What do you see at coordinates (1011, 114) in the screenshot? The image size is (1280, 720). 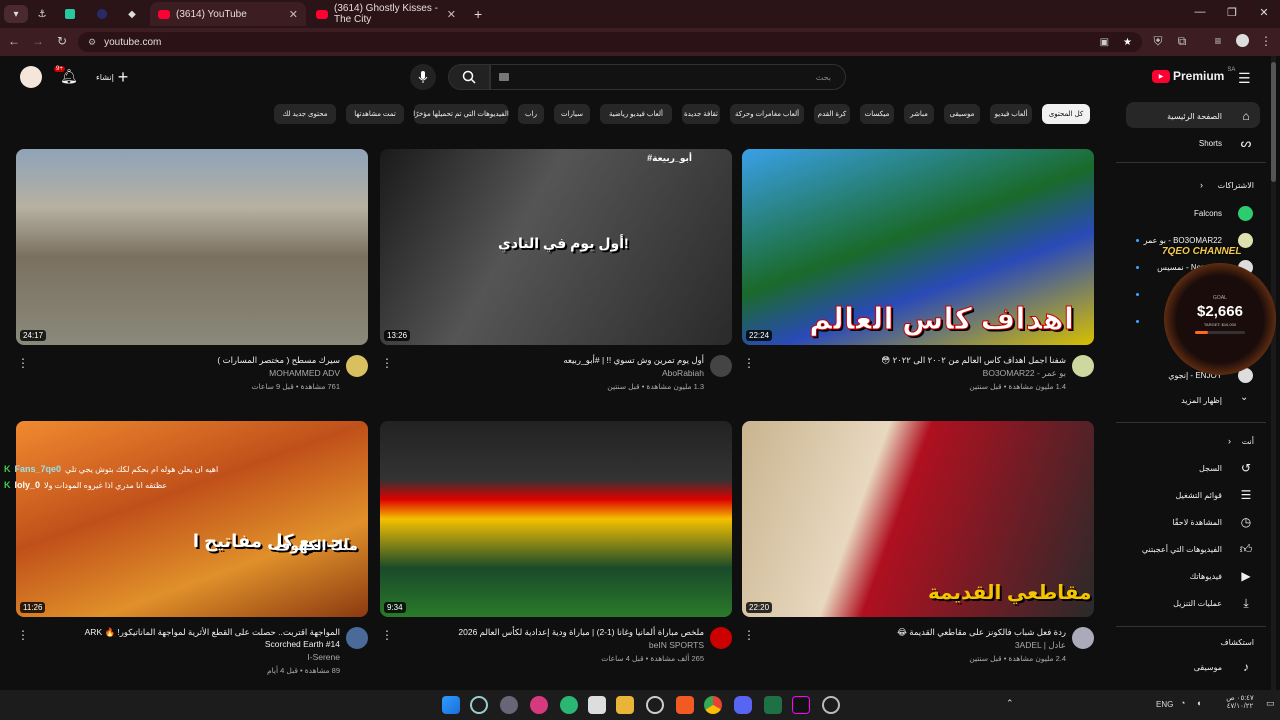 I see `chip-1: ألعاب فيديو` at bounding box center [1011, 114].